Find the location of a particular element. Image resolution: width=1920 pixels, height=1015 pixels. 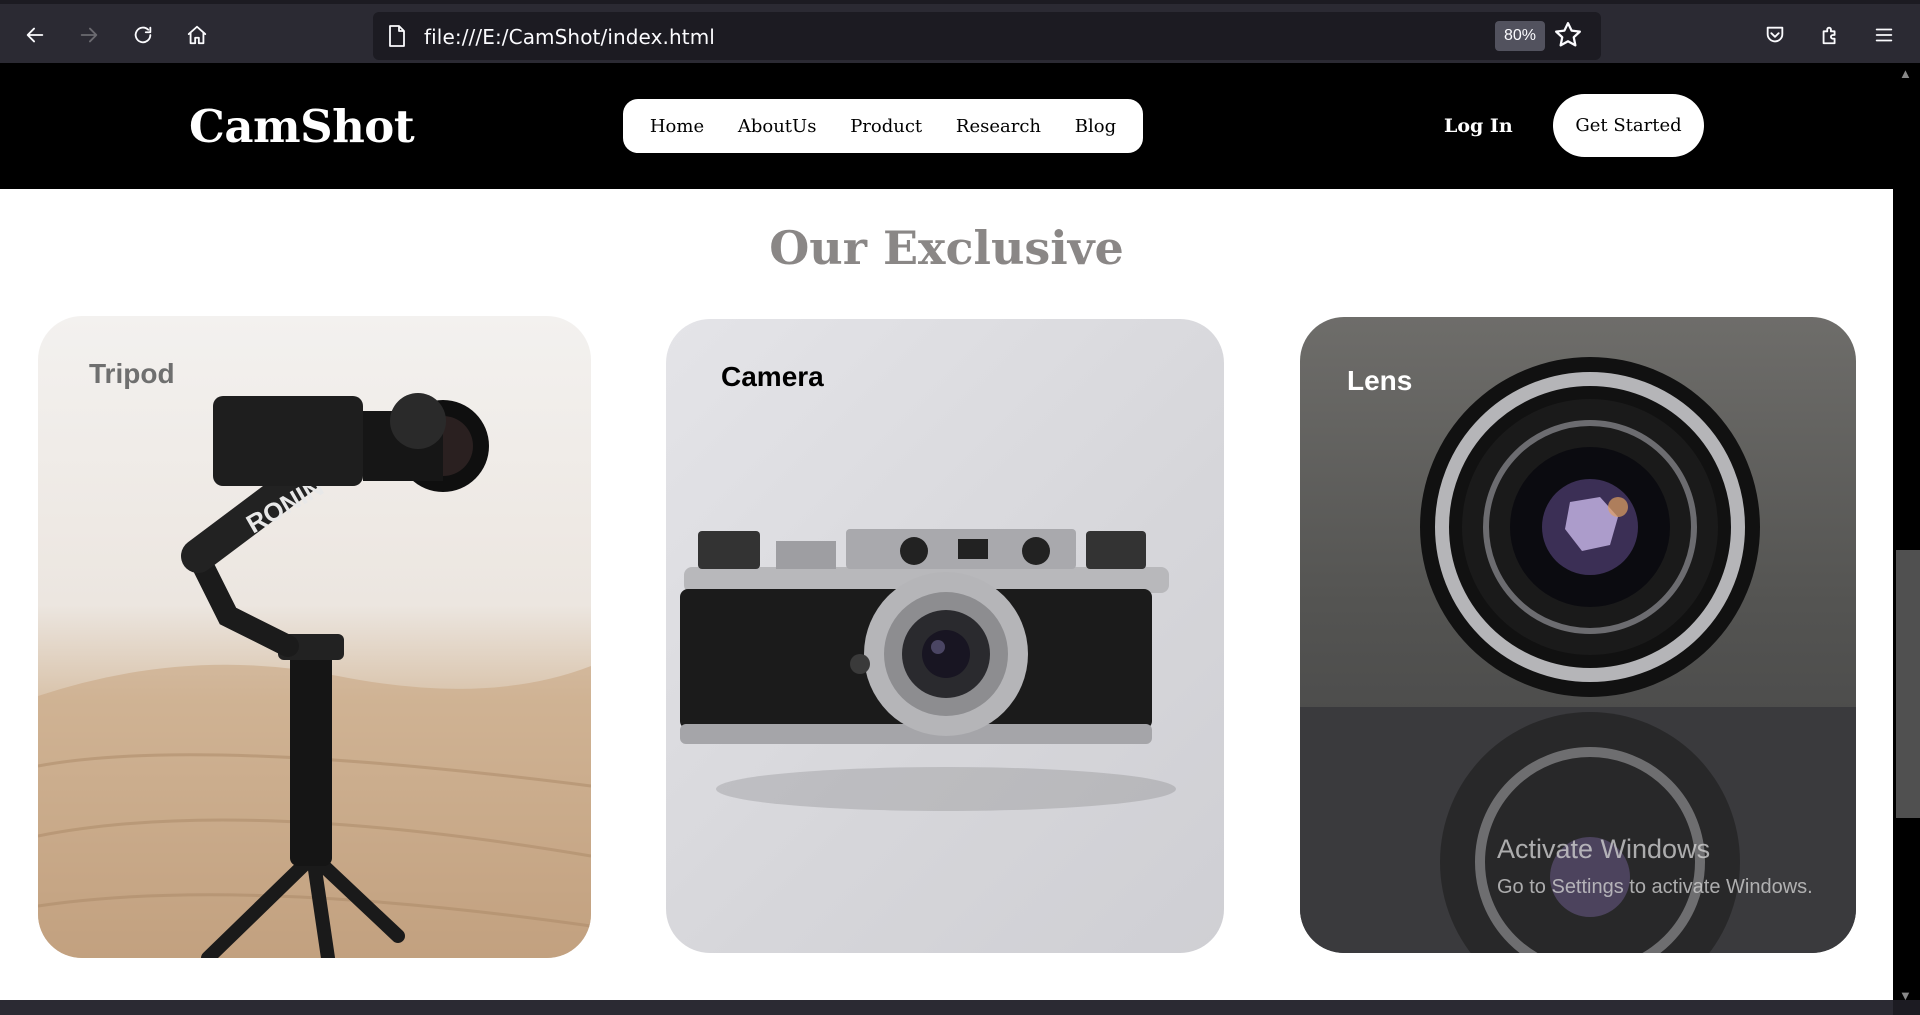

card-label-tripod: Tripod is located at coordinates (132, 373).